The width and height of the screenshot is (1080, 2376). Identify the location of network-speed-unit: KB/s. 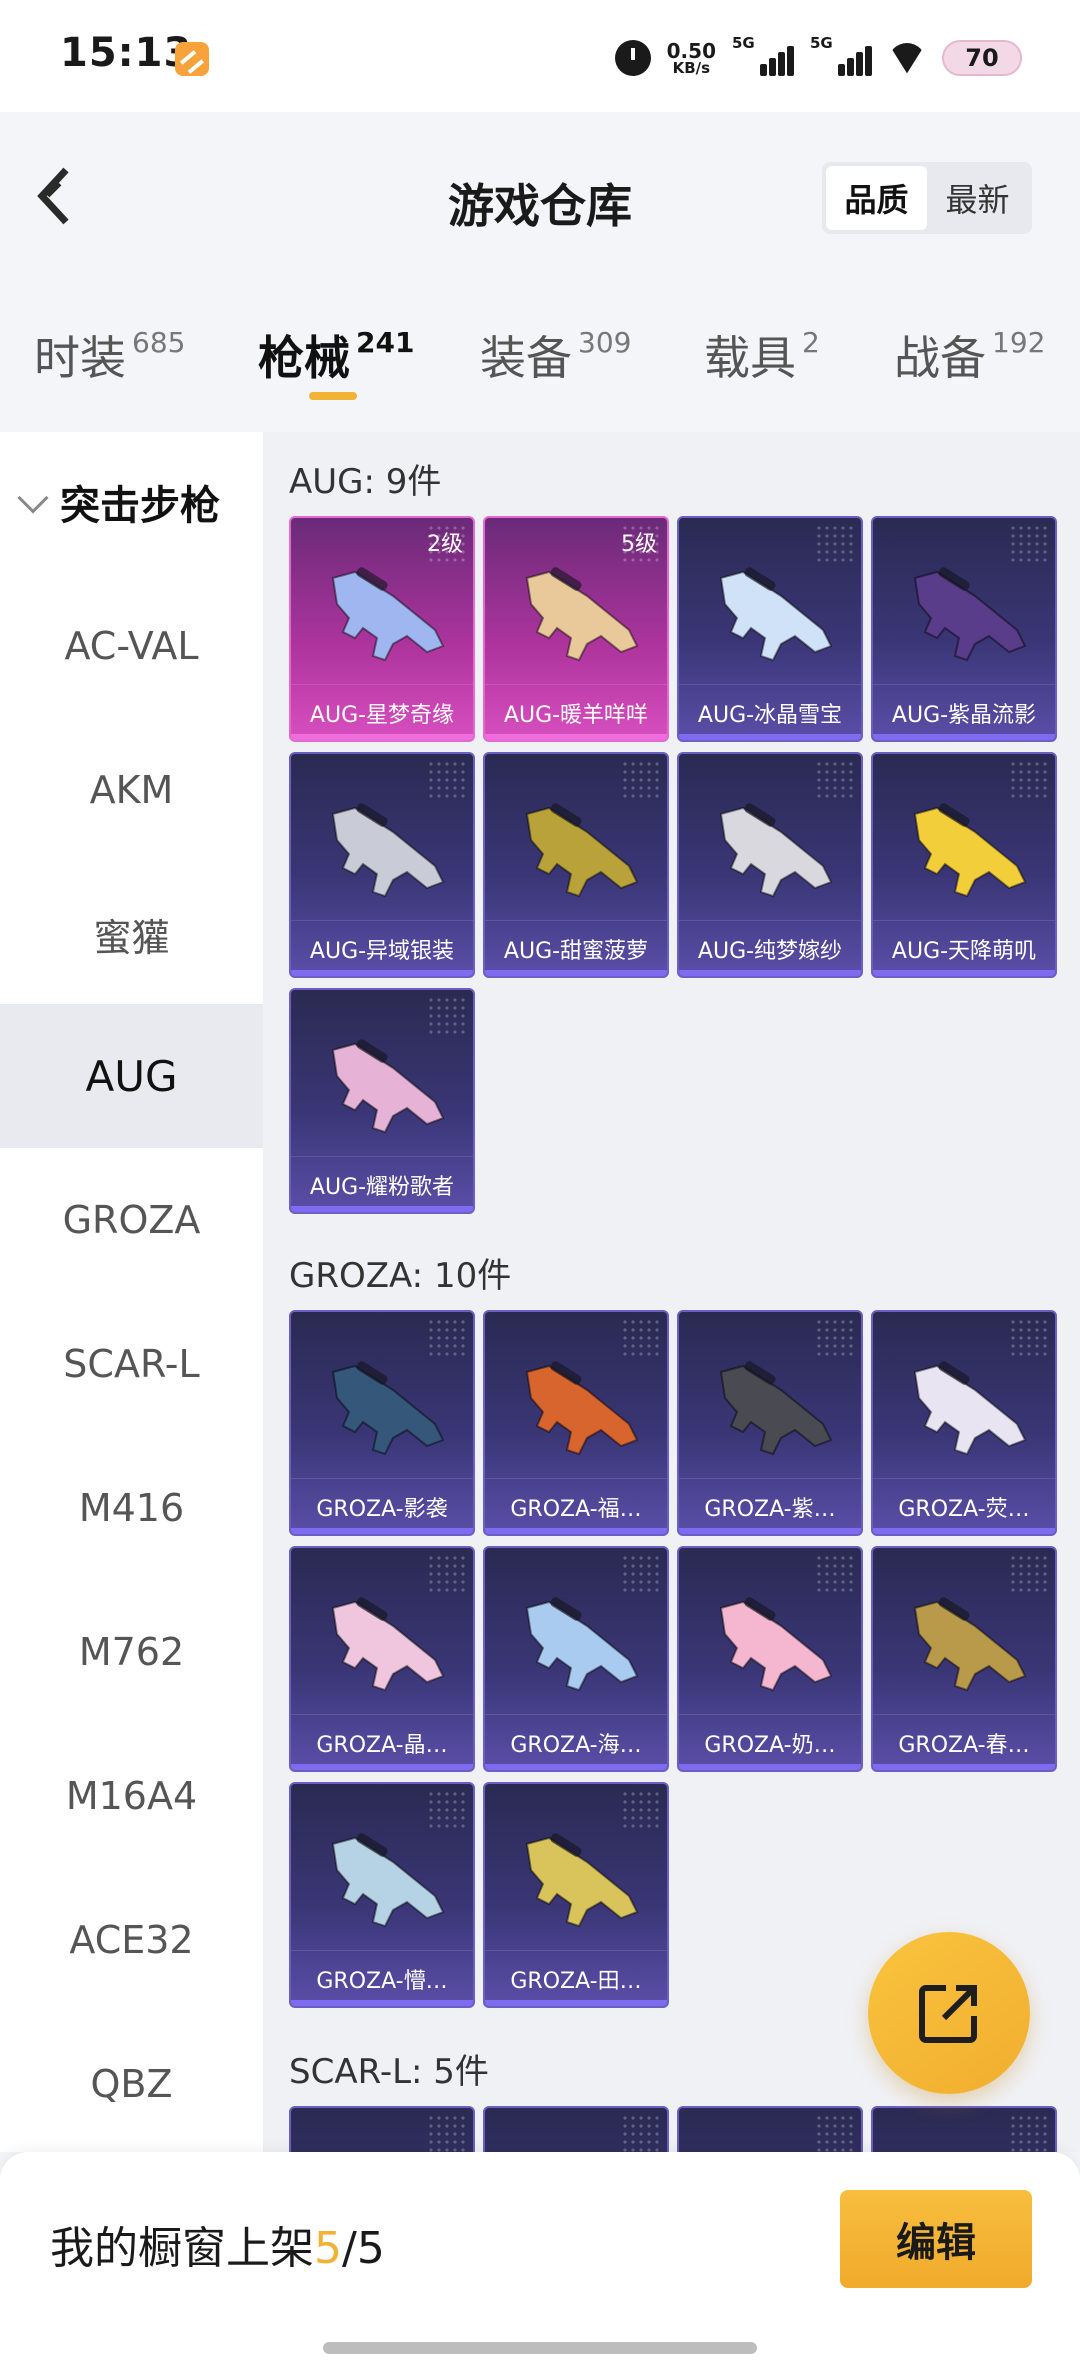
(691, 67).